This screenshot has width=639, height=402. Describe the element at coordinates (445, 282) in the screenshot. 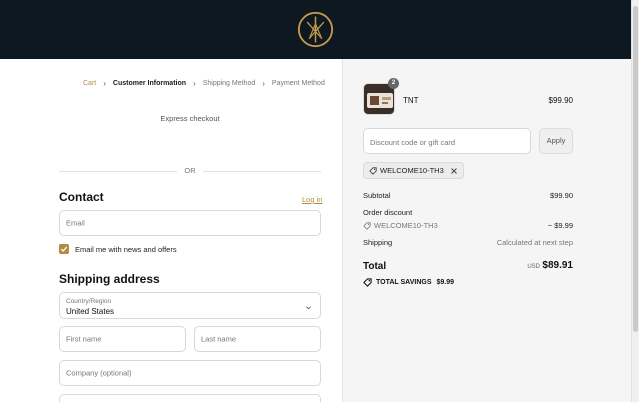

I see `total-savings-value: $9.99` at that location.